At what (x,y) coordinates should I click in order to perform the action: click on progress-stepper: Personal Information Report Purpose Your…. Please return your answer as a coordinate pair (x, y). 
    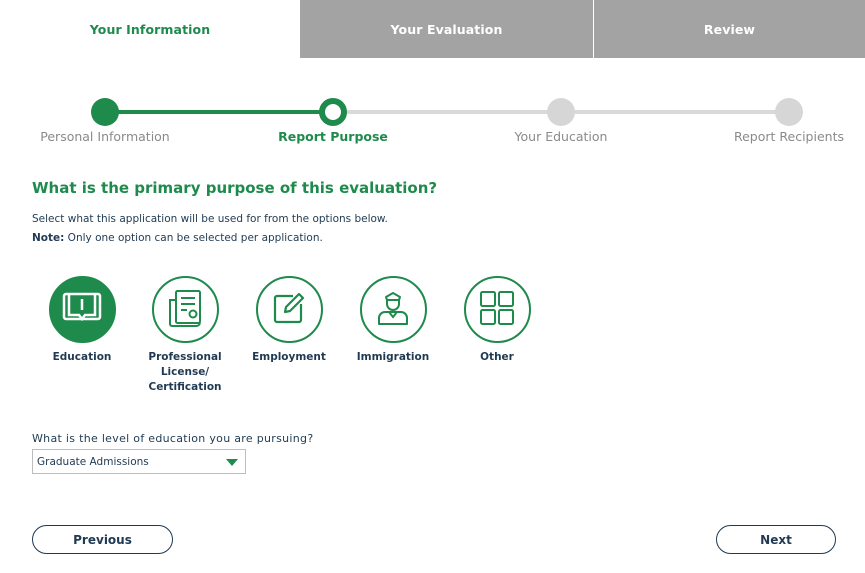
    Looking at the image, I should click on (432, 126).